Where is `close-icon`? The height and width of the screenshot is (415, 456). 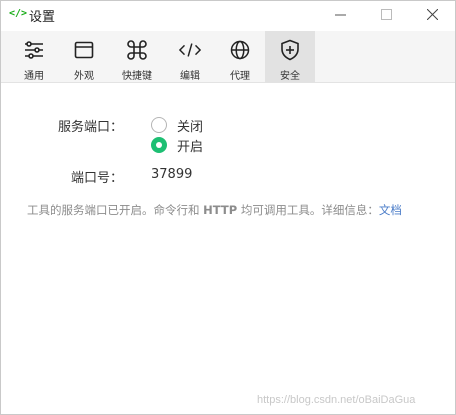 close-icon is located at coordinates (432, 14).